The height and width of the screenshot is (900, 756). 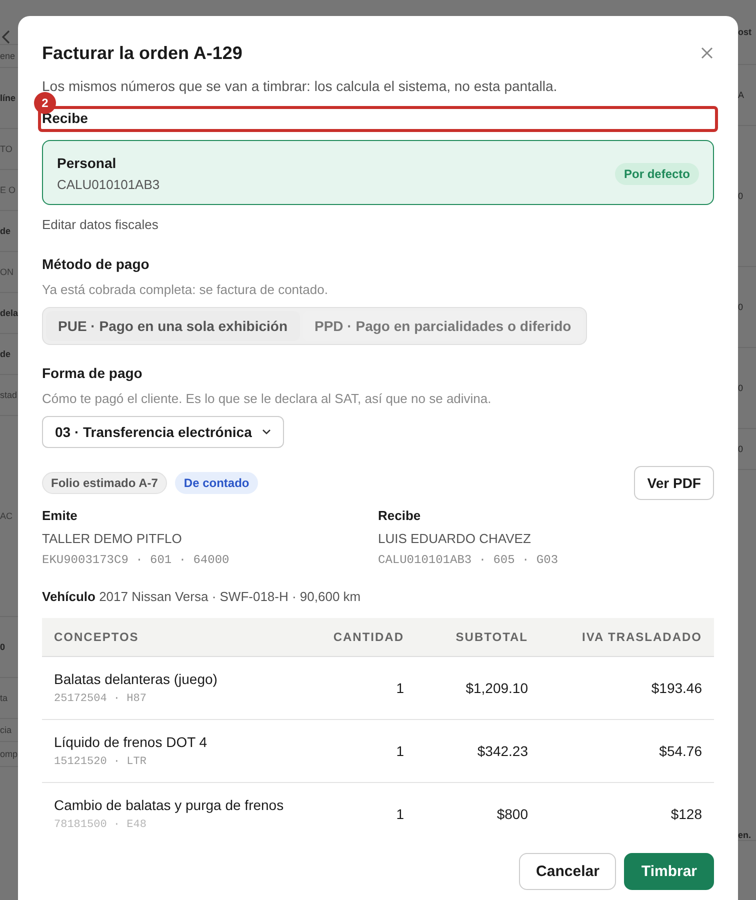 I want to click on submit-button: Timbrar, so click(x=669, y=871).